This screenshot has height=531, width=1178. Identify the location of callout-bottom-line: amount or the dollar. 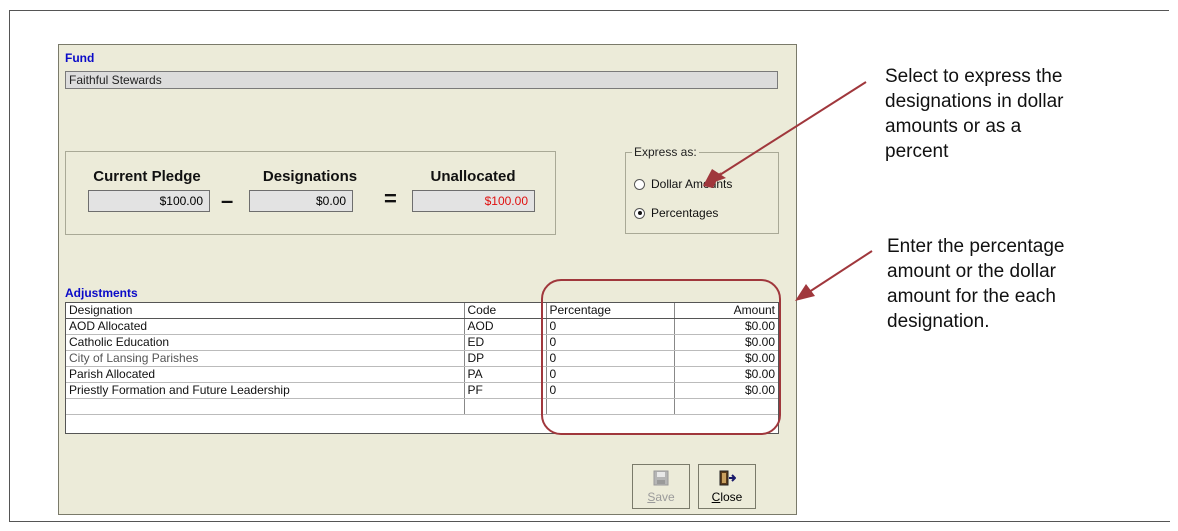
(971, 271).